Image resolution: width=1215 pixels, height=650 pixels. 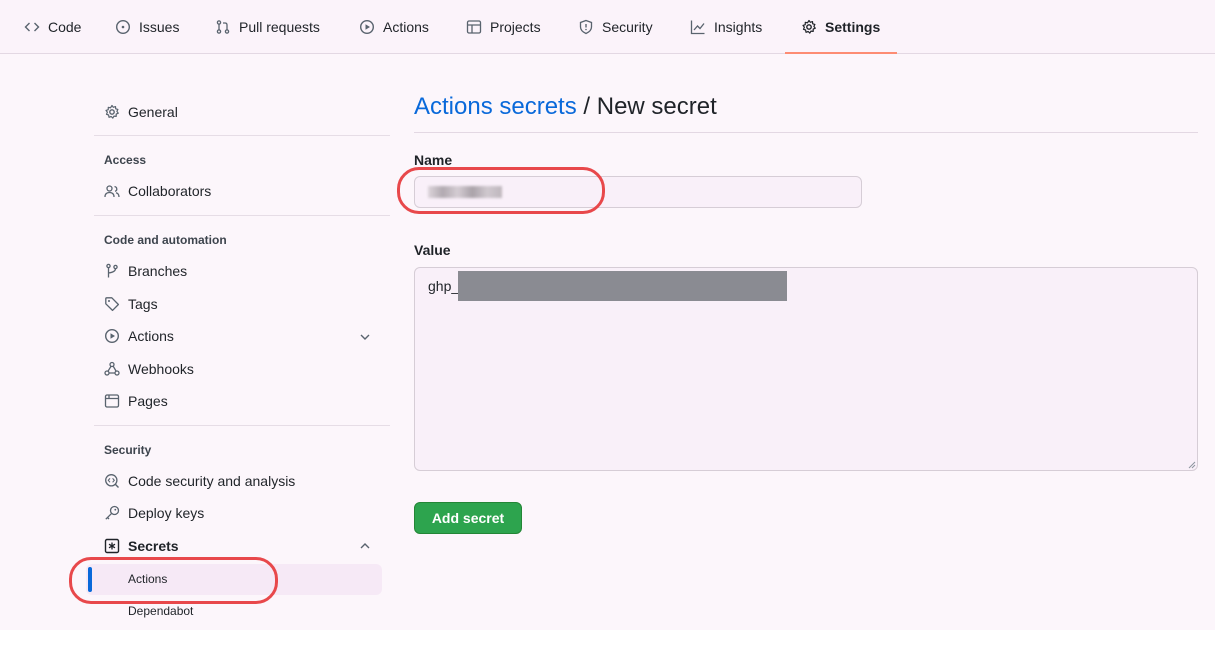 I want to click on sidebar-item-code-security: Code security and analysis, so click(x=199, y=481).